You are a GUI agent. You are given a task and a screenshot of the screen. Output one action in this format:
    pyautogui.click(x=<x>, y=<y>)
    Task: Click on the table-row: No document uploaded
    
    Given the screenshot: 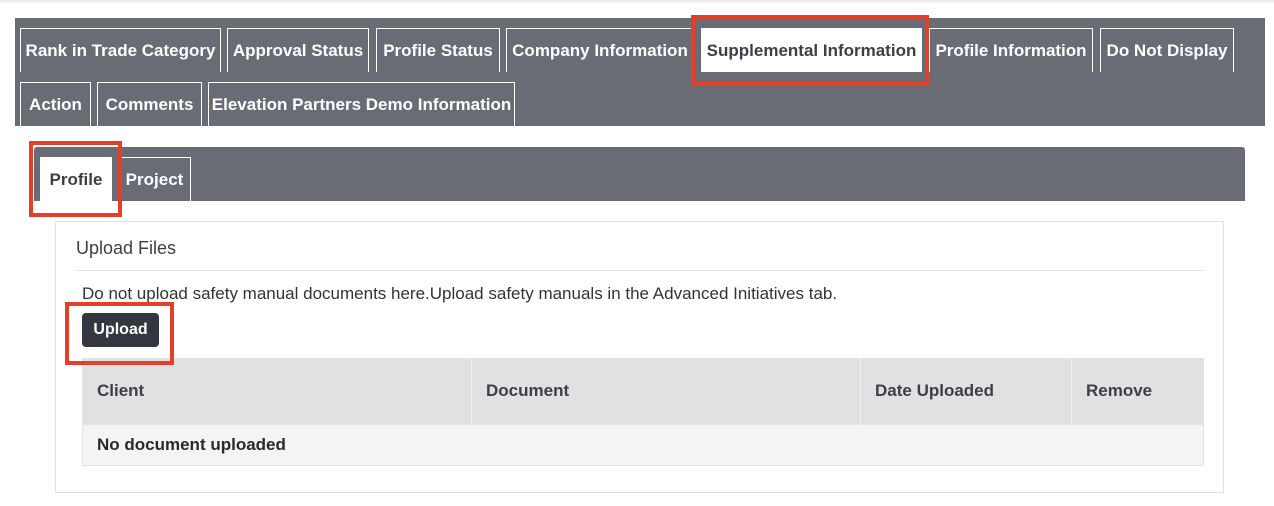 What is the action you would take?
    pyautogui.click(x=643, y=444)
    